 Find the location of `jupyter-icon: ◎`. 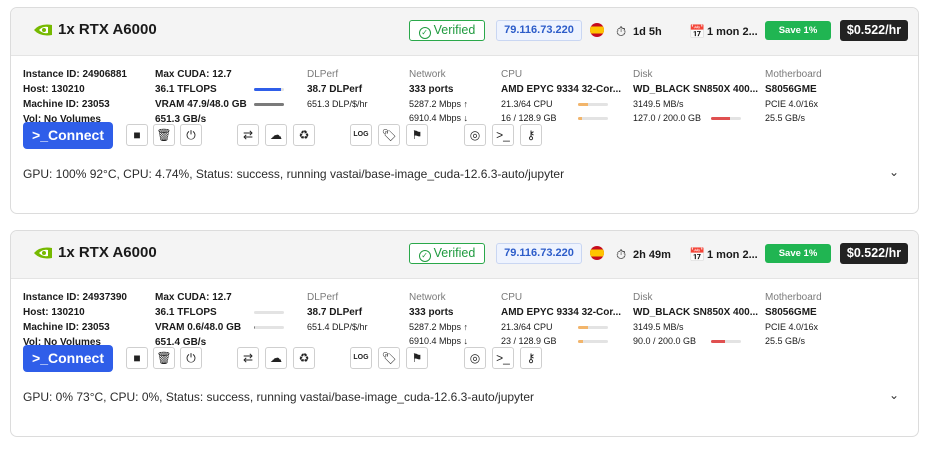

jupyter-icon: ◎ is located at coordinates (475, 135).